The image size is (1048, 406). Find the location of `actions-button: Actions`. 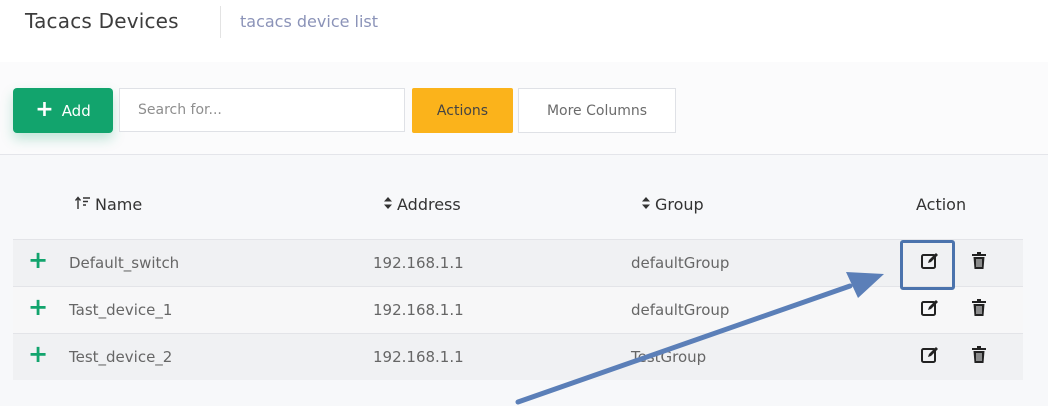

actions-button: Actions is located at coordinates (462, 110).